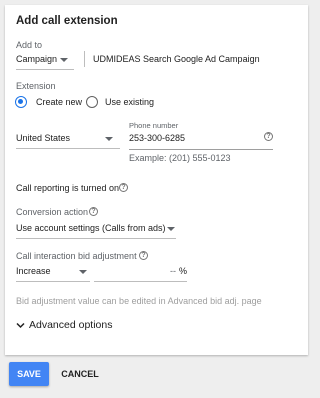 The width and height of the screenshot is (320, 398). I want to click on bid-adjustment-label: Call interaction bid adjustment, so click(76, 256).